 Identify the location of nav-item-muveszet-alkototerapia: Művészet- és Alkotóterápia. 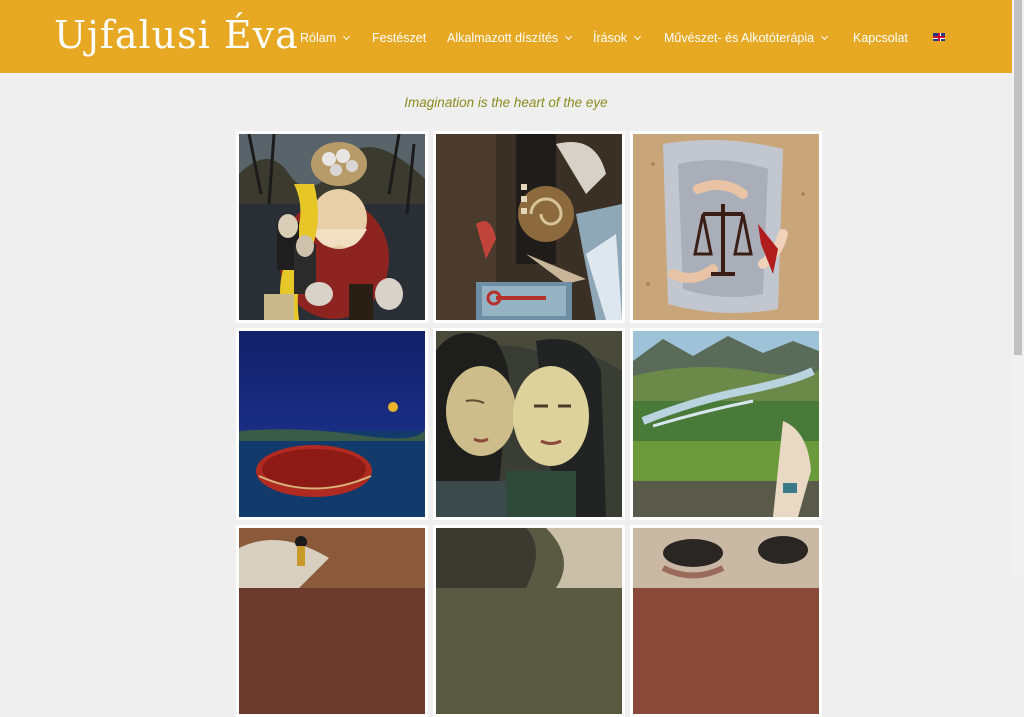
(746, 38).